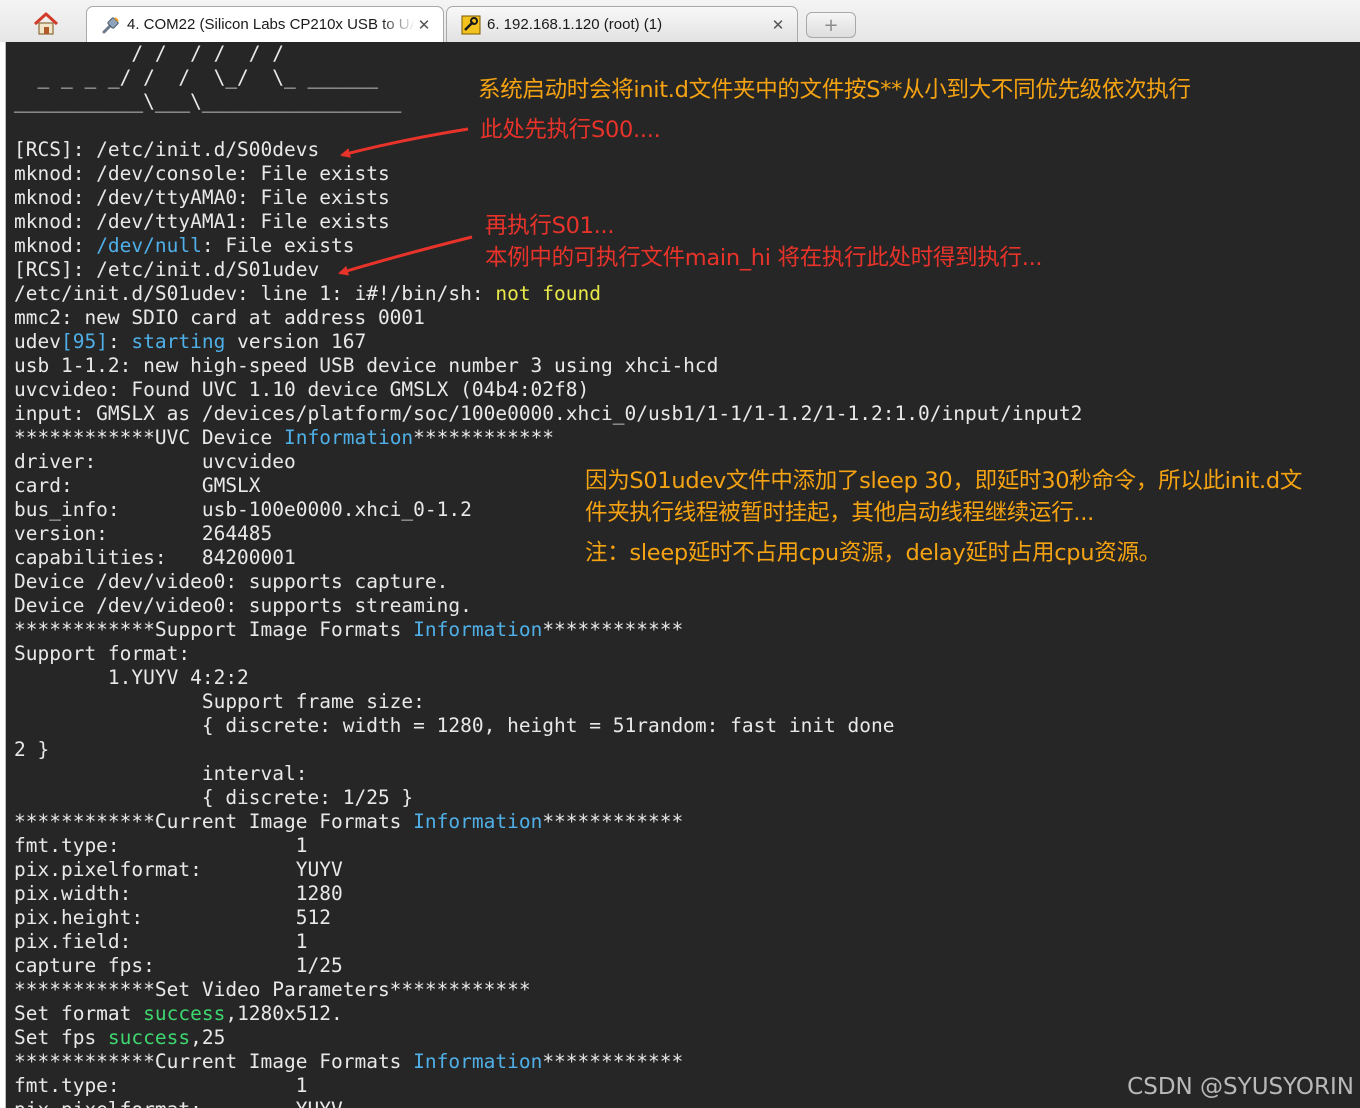 This screenshot has width=1360, height=1108. What do you see at coordinates (155, 461) in the screenshot?
I see `terminal-text: driver: uvcvideo` at bounding box center [155, 461].